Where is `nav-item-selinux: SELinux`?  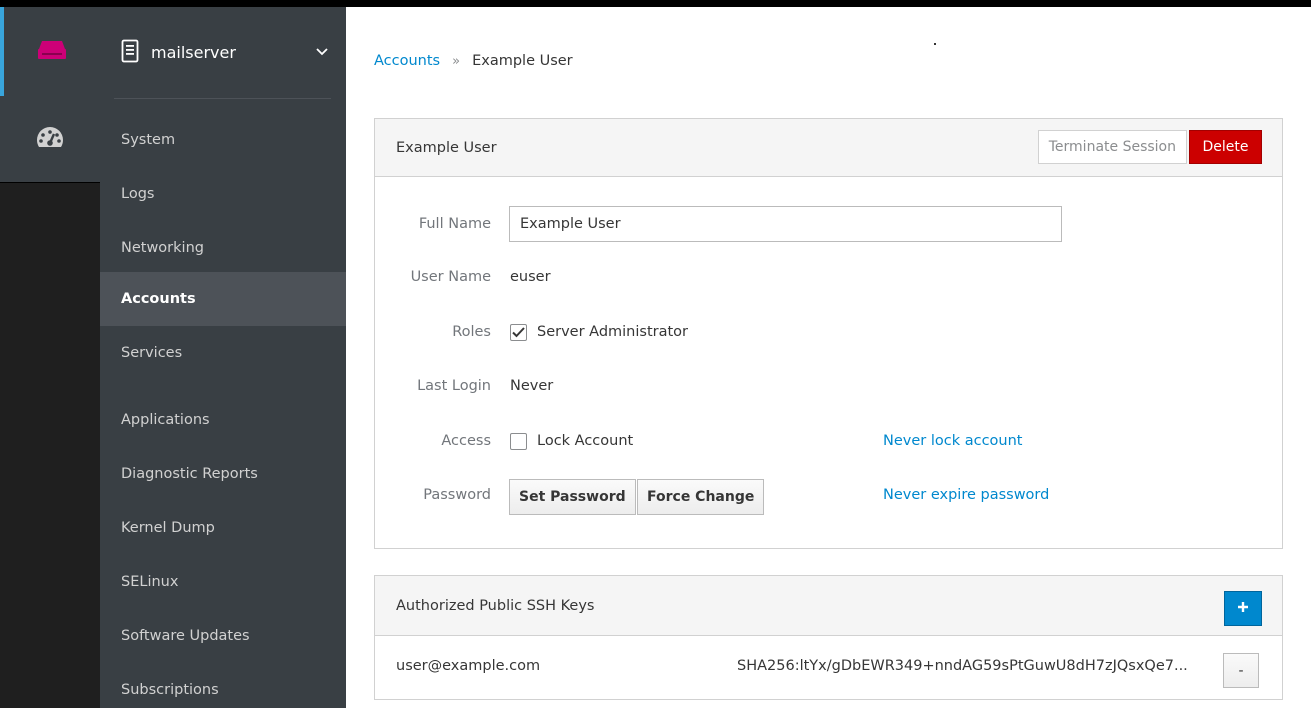
nav-item-selinux: SELinux is located at coordinates (223, 582).